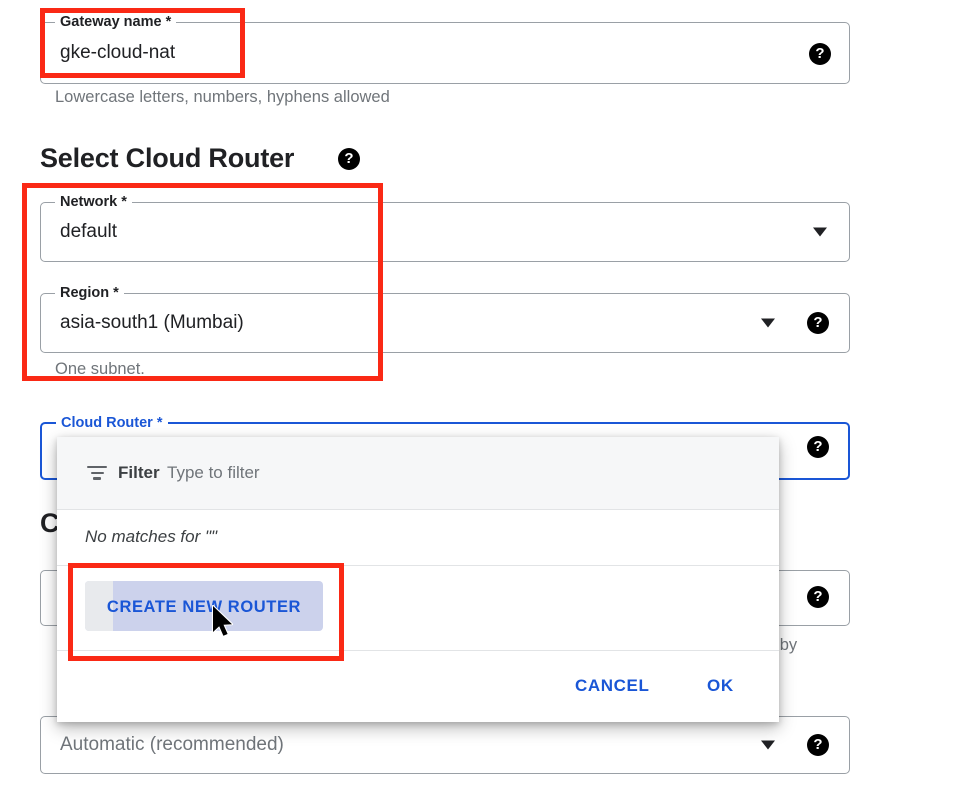 The image size is (964, 800). Describe the element at coordinates (151, 536) in the screenshot. I see `no-matches-message: No matches for ""` at that location.